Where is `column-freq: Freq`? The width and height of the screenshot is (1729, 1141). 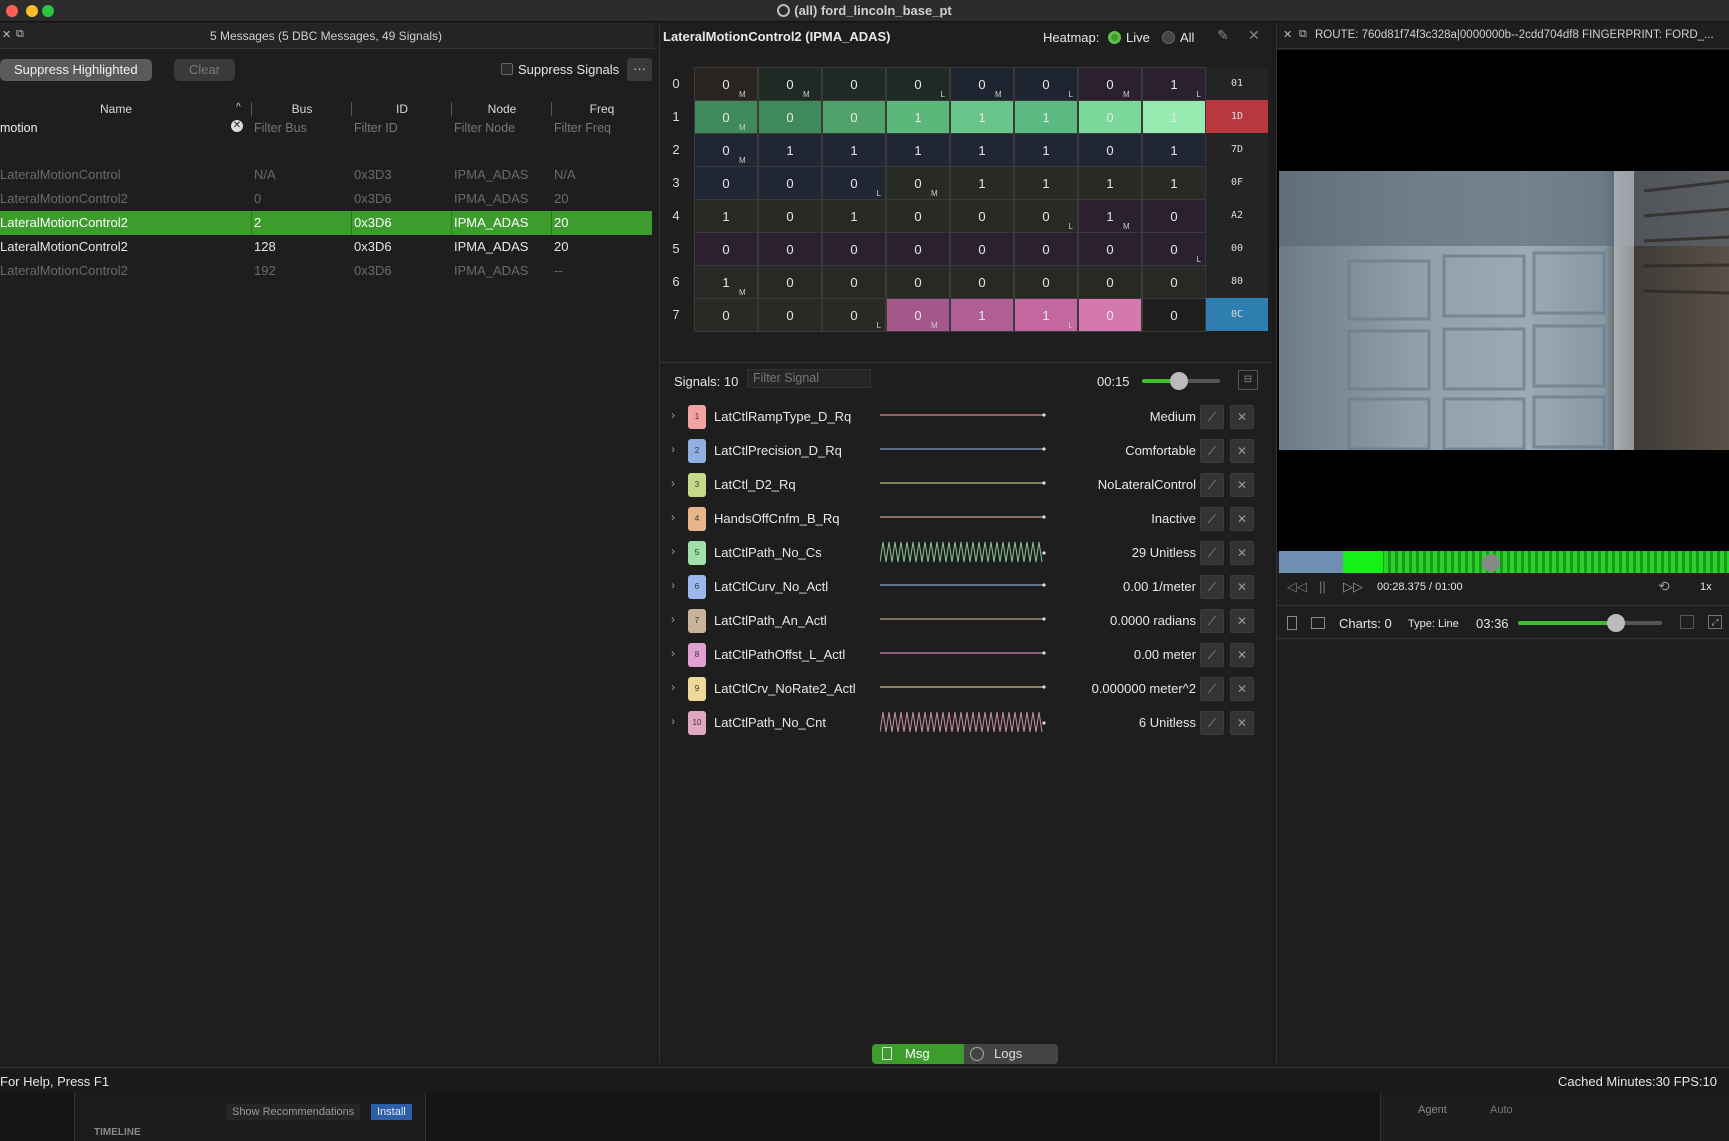
column-freq: Freq is located at coordinates (602, 109).